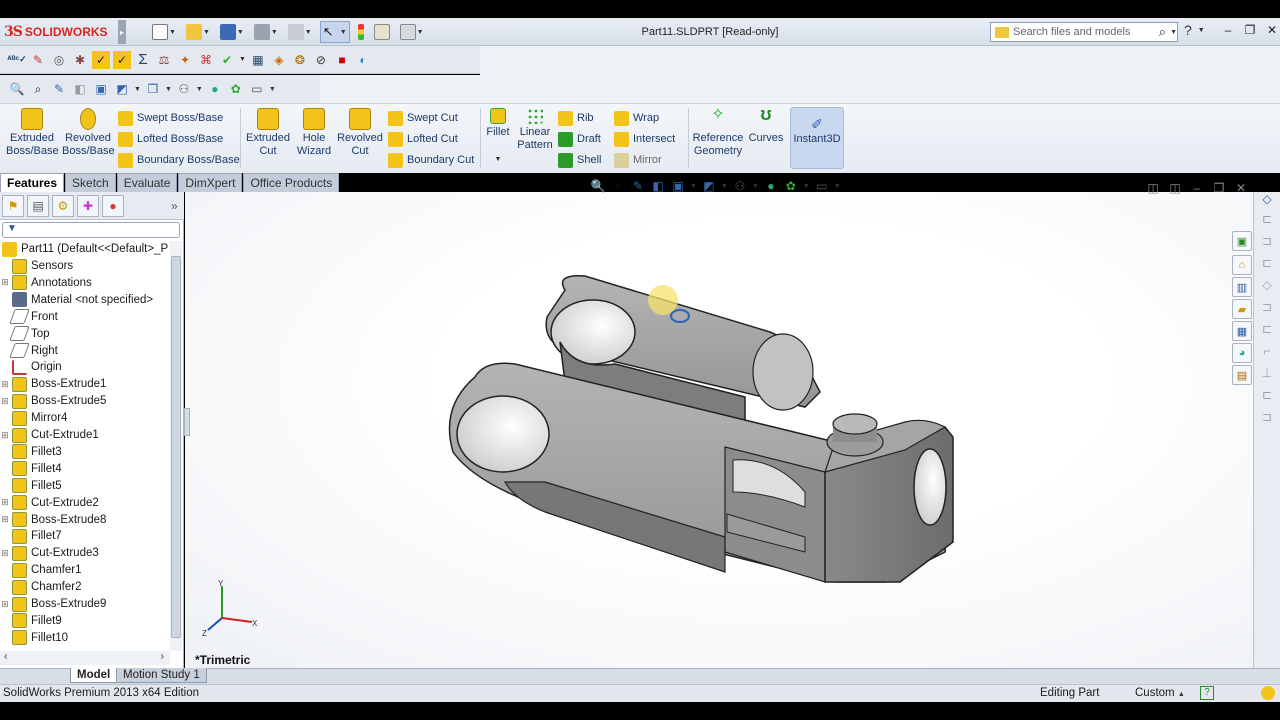 The height and width of the screenshot is (720, 1280). I want to click on tree-item: ⊞ Annotations, so click(46, 283).